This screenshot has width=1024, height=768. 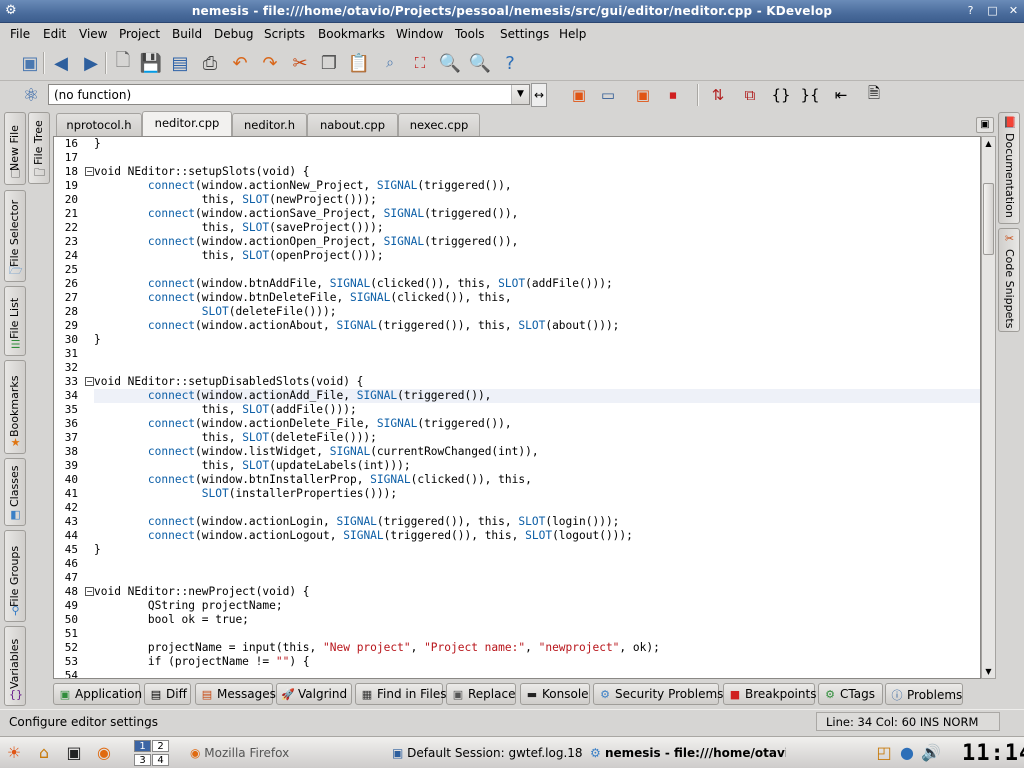 I want to click on chevron-down-icon: ▼, so click(x=520, y=94).